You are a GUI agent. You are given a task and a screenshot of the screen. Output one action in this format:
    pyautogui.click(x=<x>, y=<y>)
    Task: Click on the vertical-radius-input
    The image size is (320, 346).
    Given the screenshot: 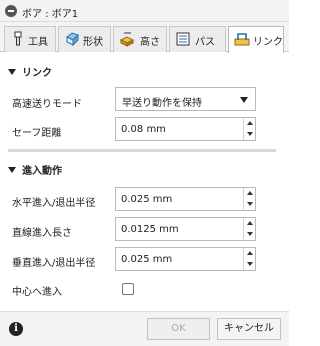 What is the action you would take?
    pyautogui.click(x=179, y=259)
    